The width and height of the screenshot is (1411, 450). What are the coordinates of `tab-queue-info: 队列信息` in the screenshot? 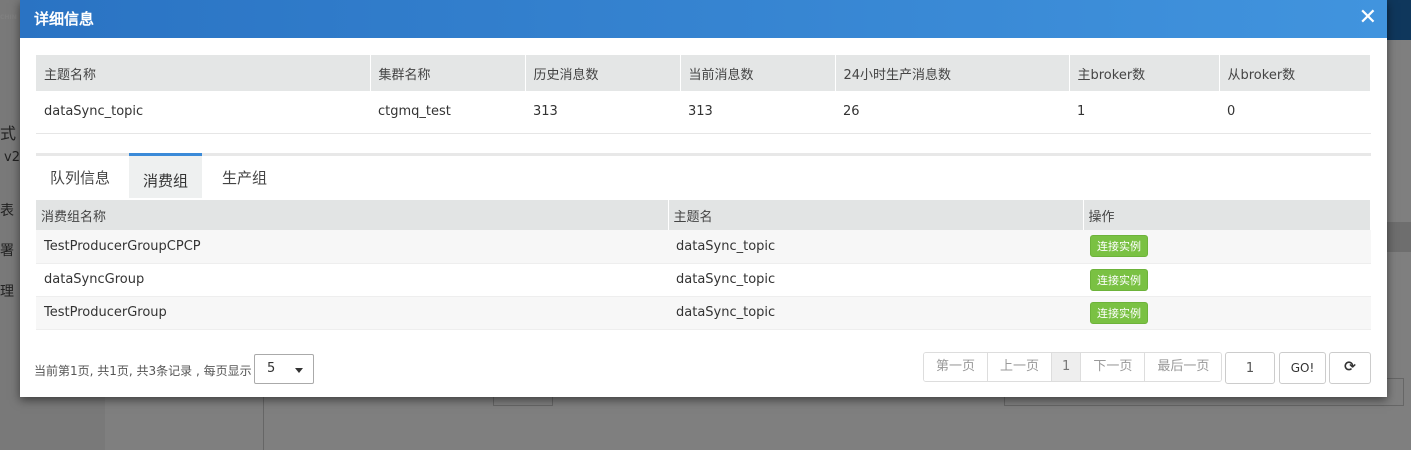 It's located at (80, 175).